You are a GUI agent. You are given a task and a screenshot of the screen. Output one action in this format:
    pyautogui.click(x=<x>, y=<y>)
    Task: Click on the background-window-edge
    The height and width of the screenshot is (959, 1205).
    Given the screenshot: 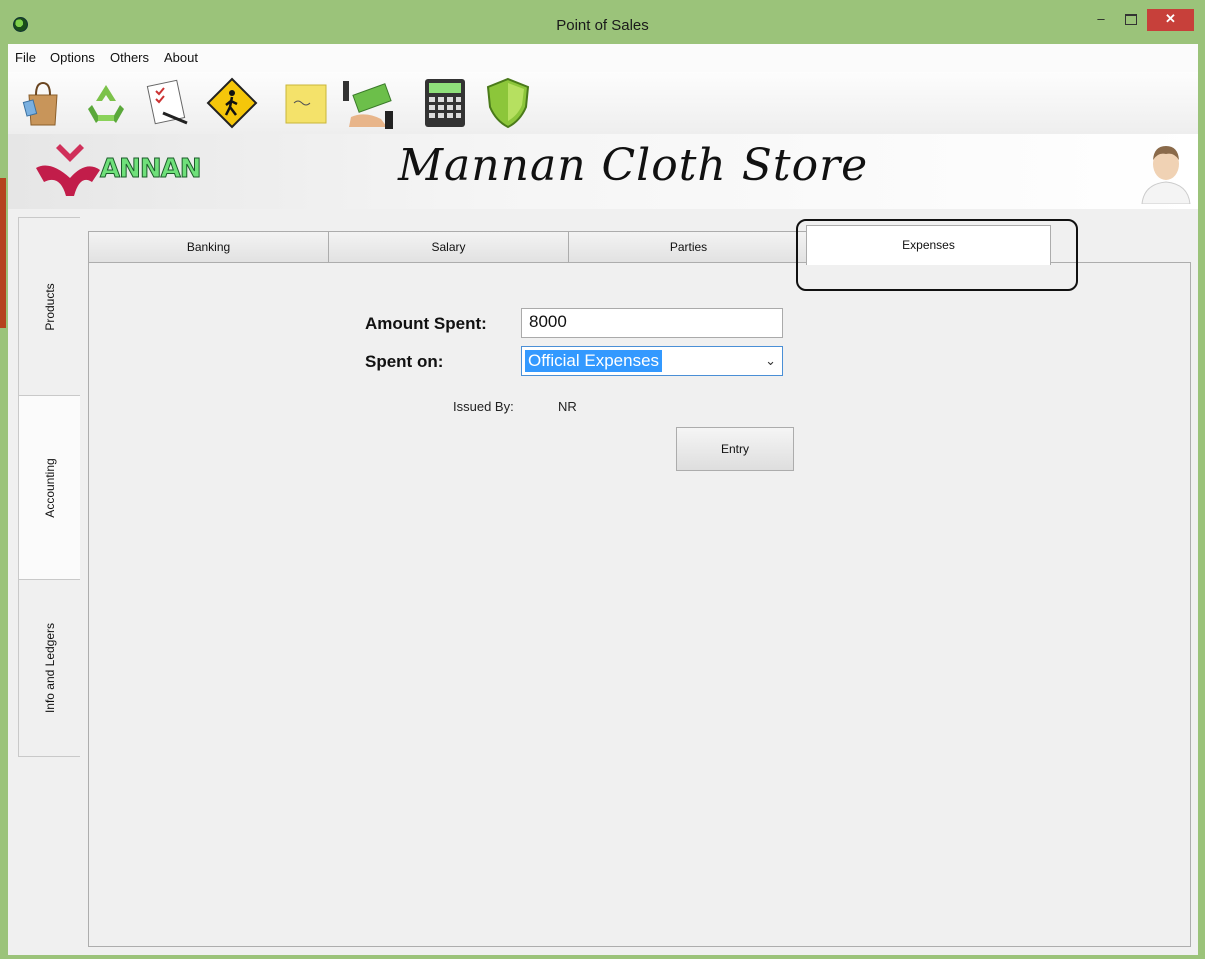 What is the action you would take?
    pyautogui.click(x=3, y=253)
    